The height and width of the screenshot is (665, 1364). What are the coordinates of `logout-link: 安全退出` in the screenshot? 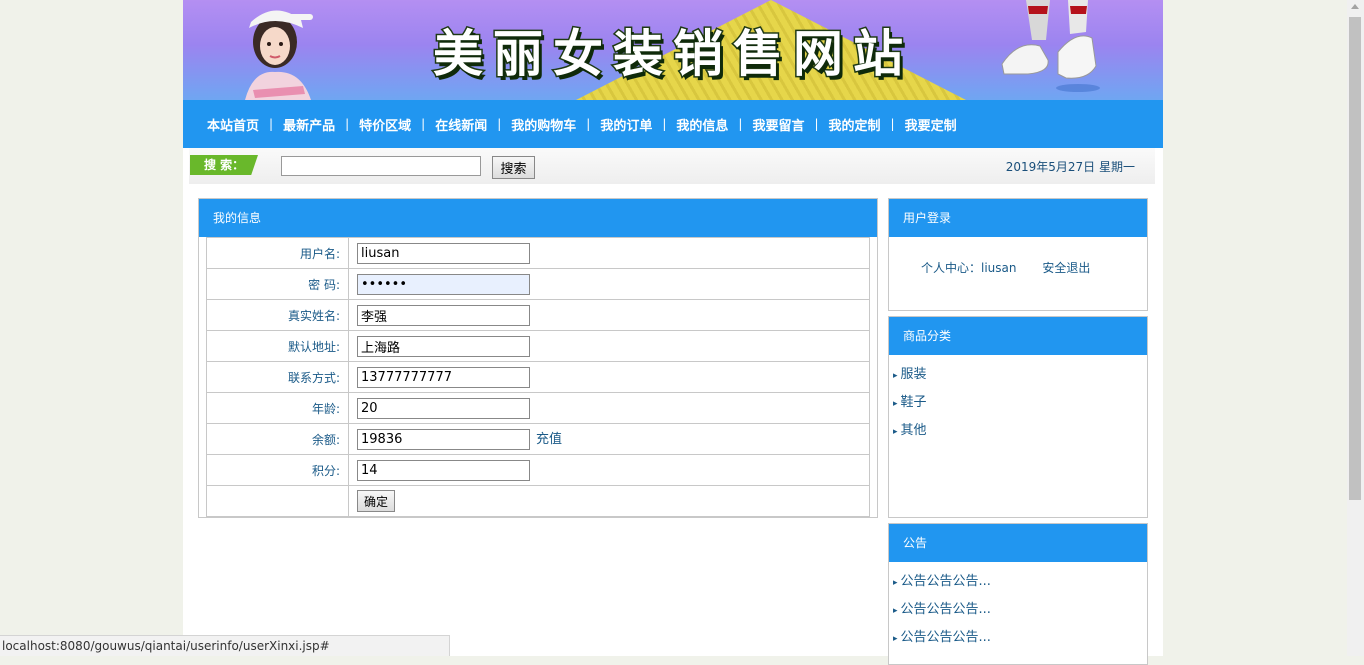 It's located at (1066, 268).